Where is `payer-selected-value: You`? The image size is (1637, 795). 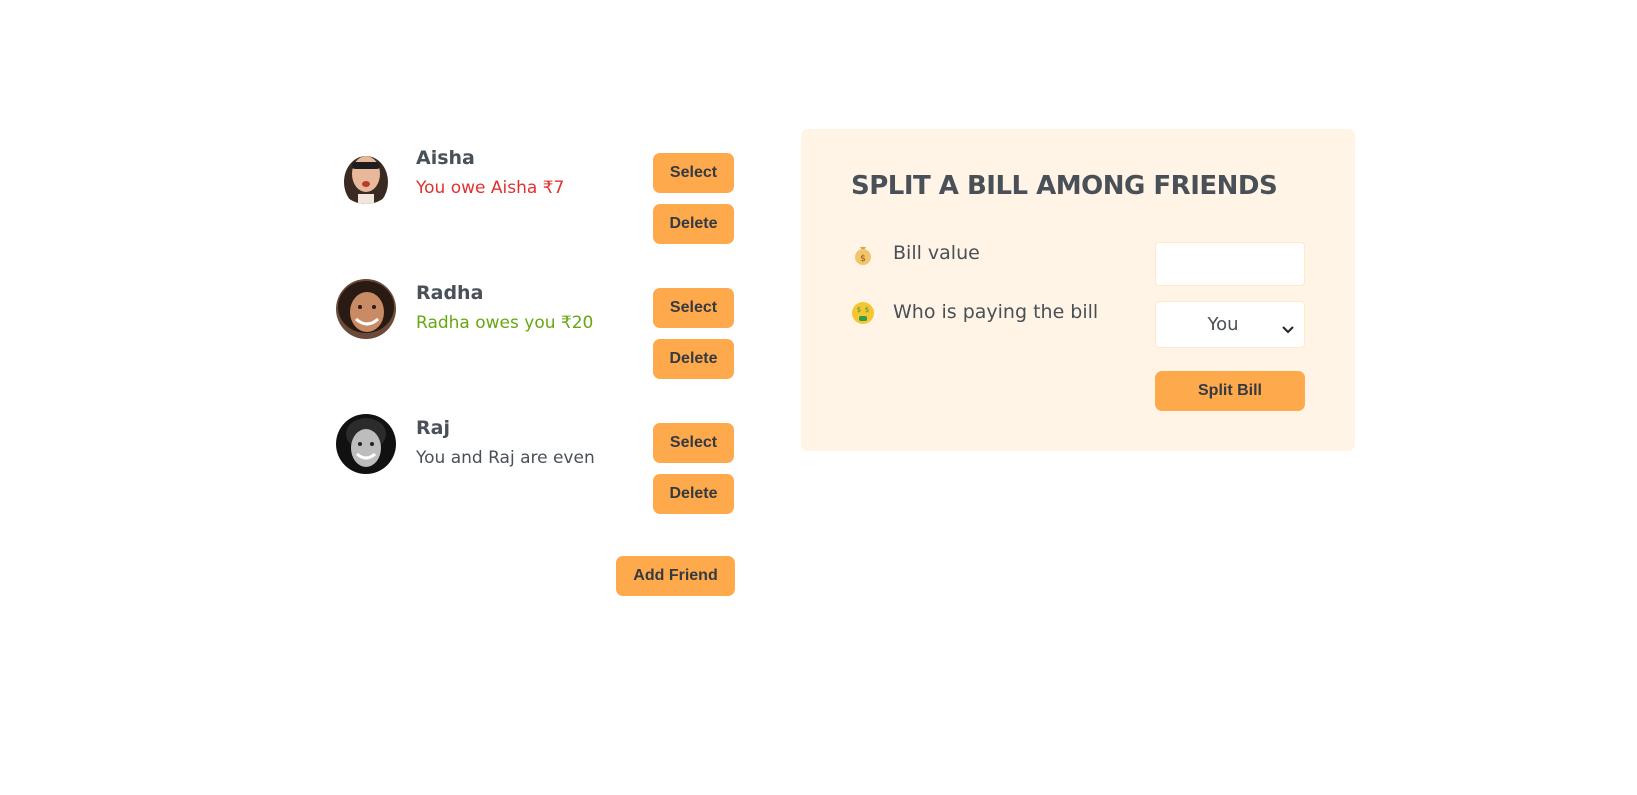 payer-selected-value: You is located at coordinates (1223, 324).